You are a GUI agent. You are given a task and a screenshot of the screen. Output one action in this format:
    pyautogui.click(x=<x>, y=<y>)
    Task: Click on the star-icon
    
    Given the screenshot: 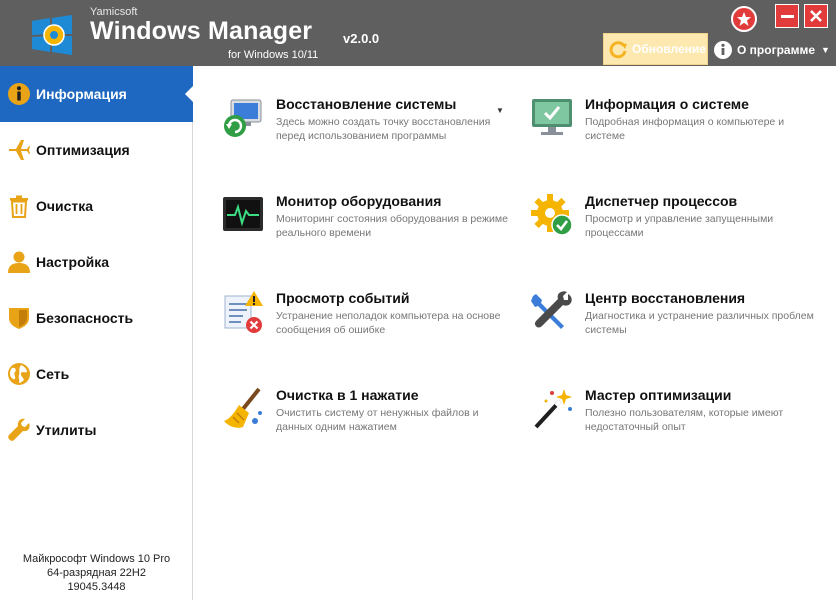 What is the action you would take?
    pyautogui.click(x=744, y=19)
    